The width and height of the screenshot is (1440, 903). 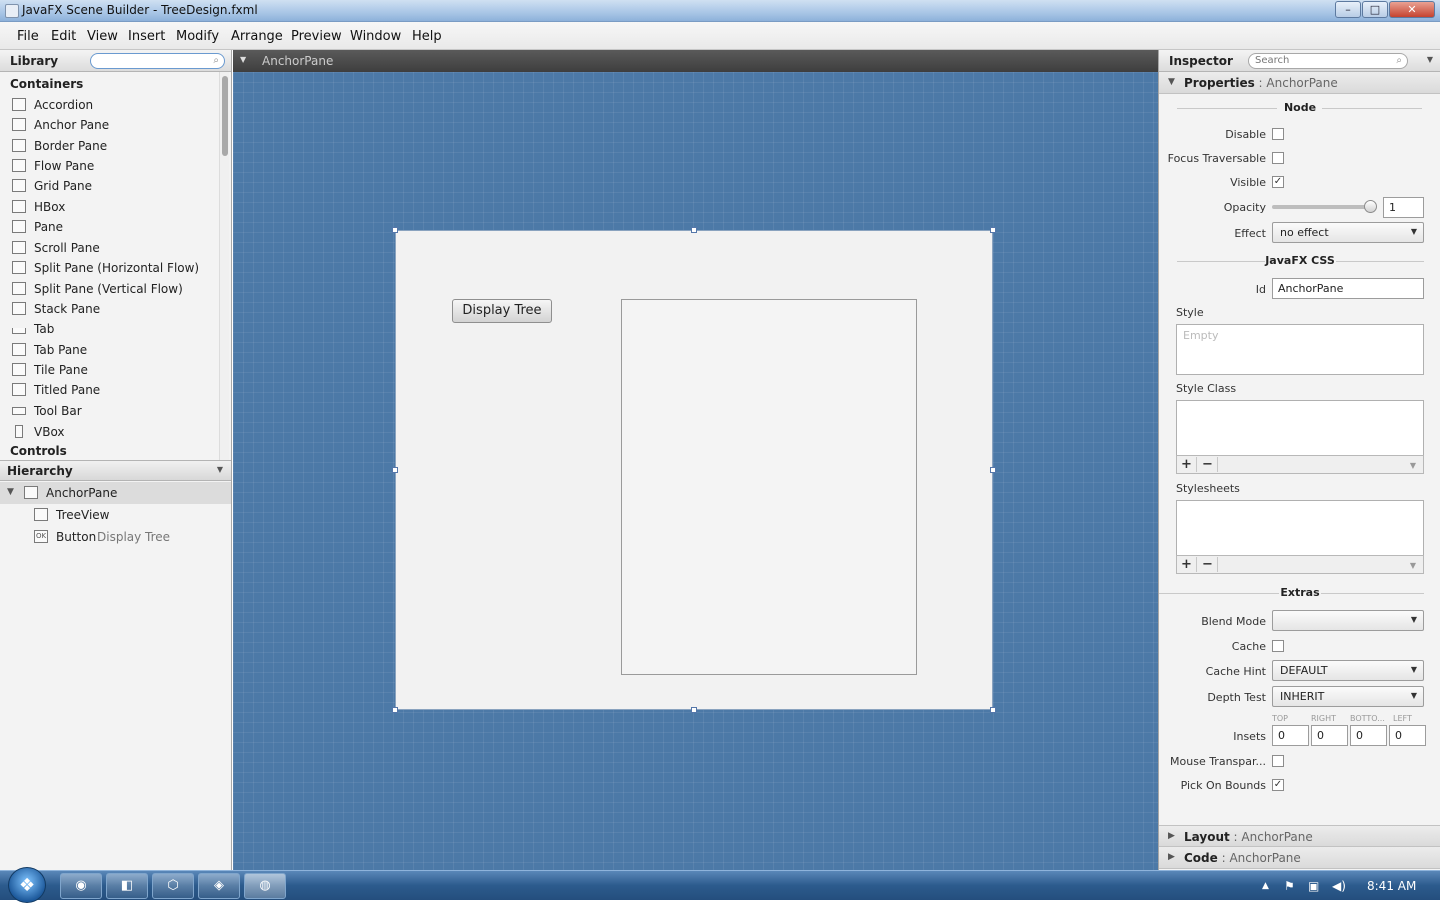 I want to click on taskbar-scene-builder: ◍, so click(x=265, y=886).